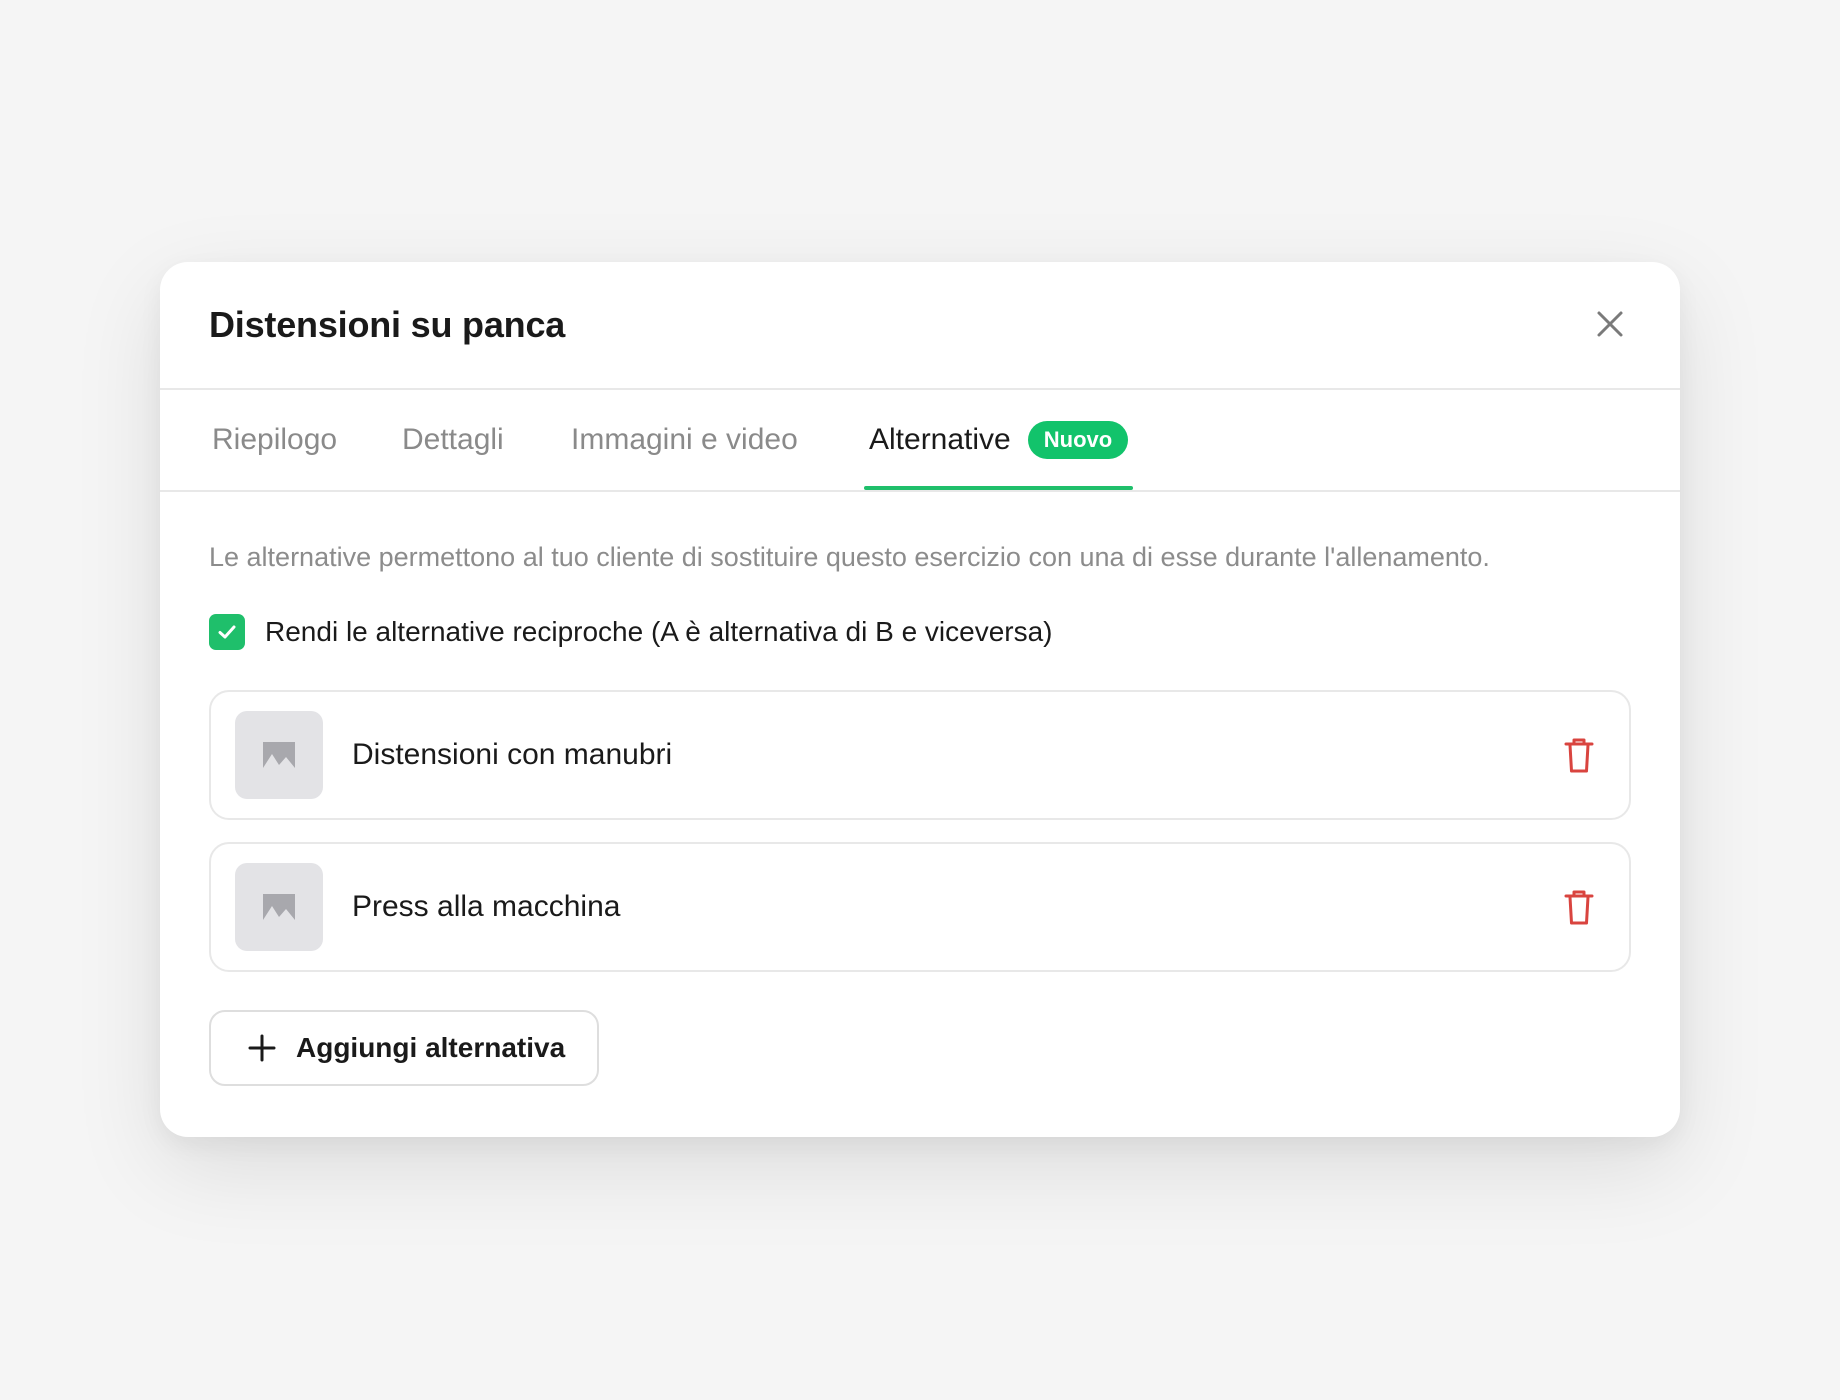 Image resolution: width=1840 pixels, height=1400 pixels. Describe the element at coordinates (940, 439) in the screenshot. I see `tab-label: Alternative` at that location.